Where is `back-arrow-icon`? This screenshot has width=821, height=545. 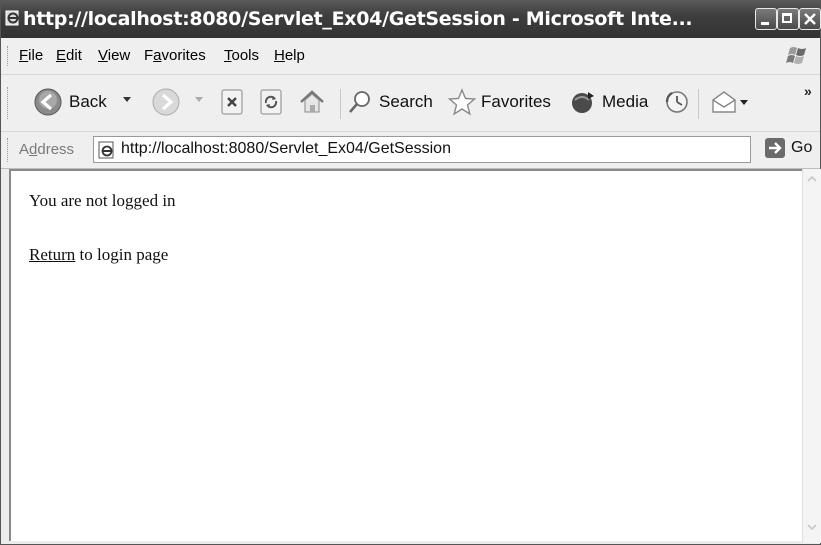 back-arrow-icon is located at coordinates (48, 102).